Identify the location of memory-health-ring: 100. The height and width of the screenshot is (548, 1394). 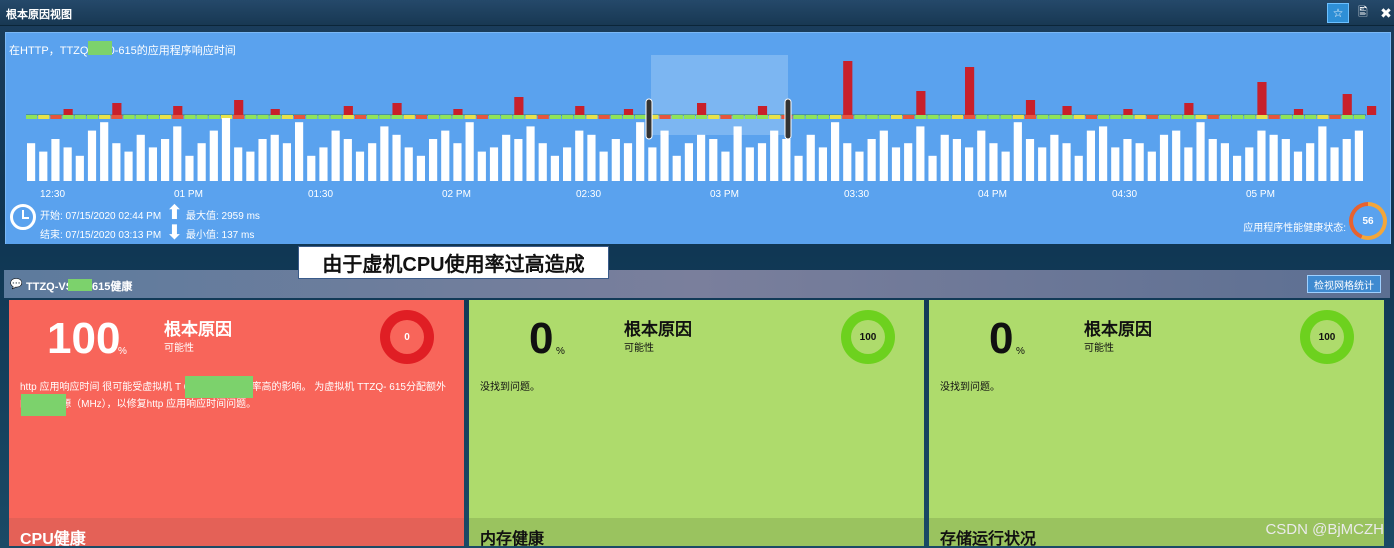
(868, 337).